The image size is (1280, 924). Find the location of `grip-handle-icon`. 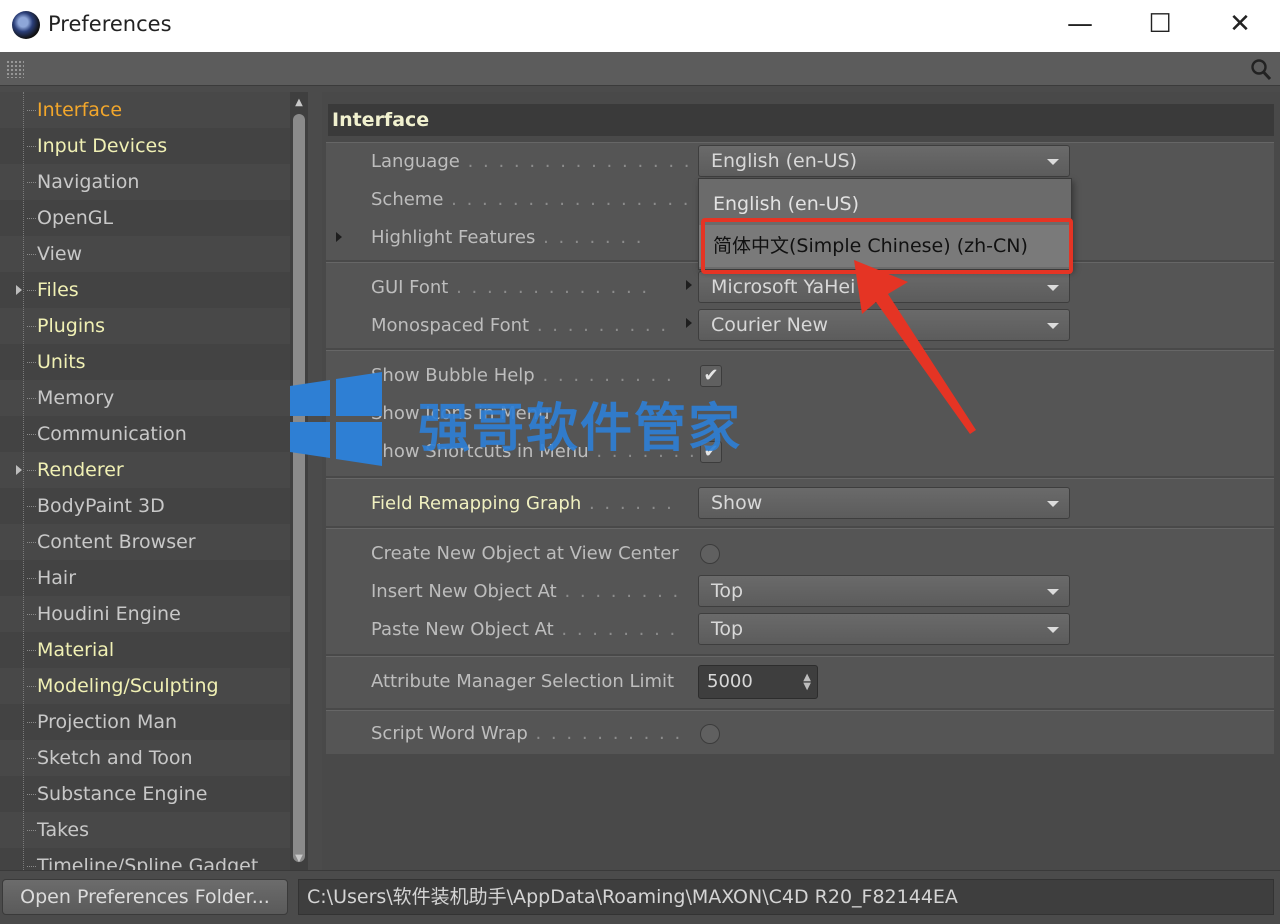

grip-handle-icon is located at coordinates (15, 69).